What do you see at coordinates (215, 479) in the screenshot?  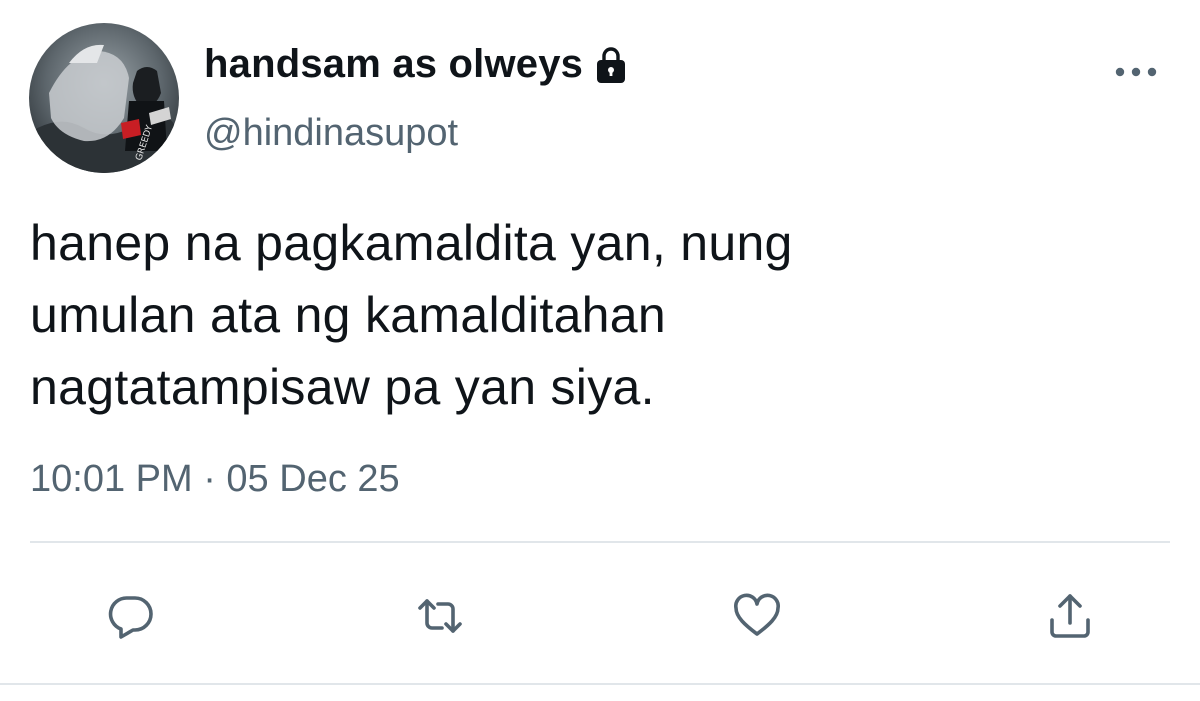 I see `tweet-timestamp: 10:01 PM · 05 Dec 25` at bounding box center [215, 479].